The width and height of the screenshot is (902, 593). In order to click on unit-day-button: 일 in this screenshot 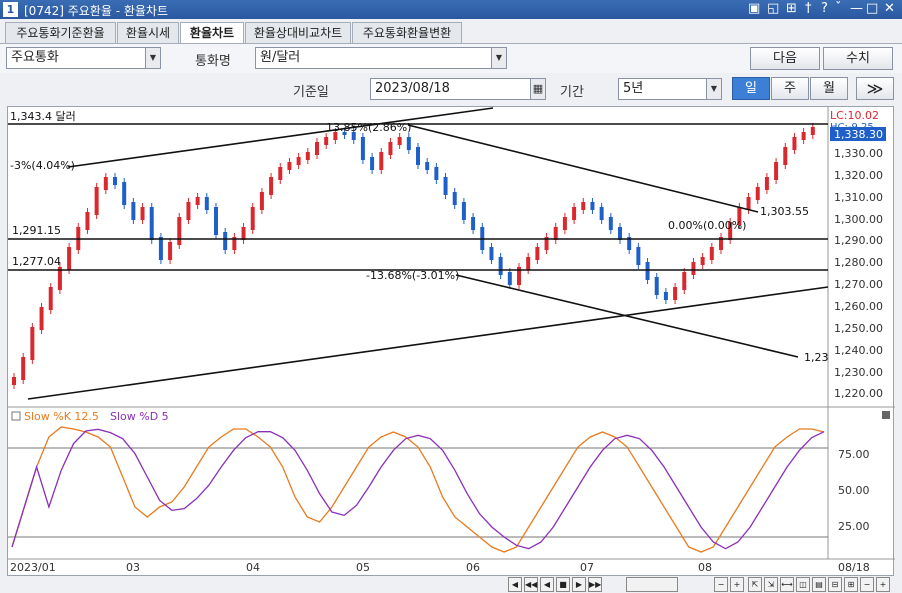, I will do `click(751, 88)`.